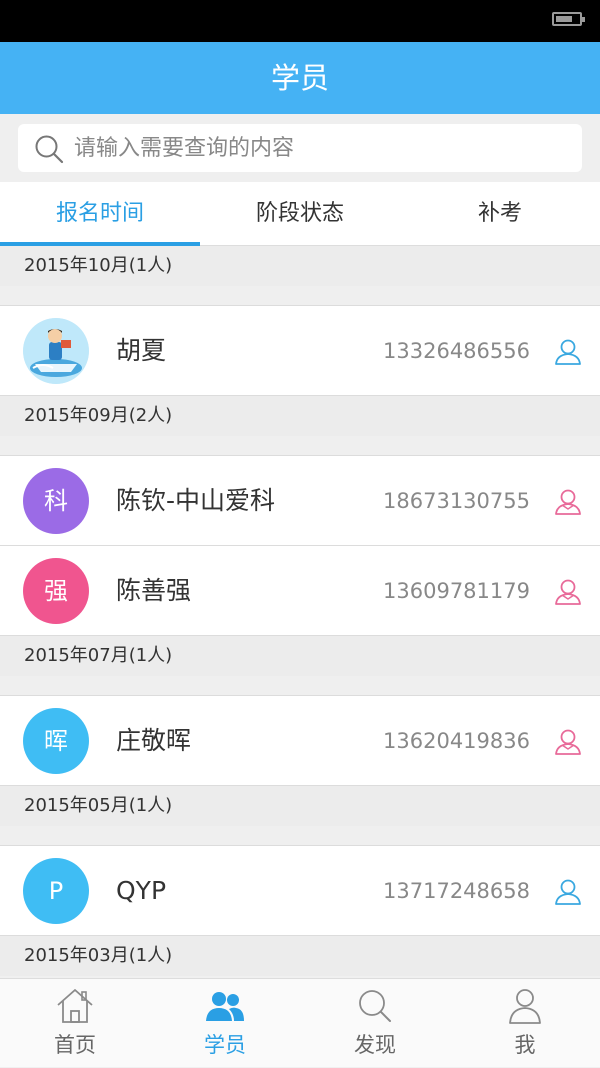 This screenshot has height=1068, width=600. Describe the element at coordinates (141, 890) in the screenshot. I see `student-name: QYP` at that location.